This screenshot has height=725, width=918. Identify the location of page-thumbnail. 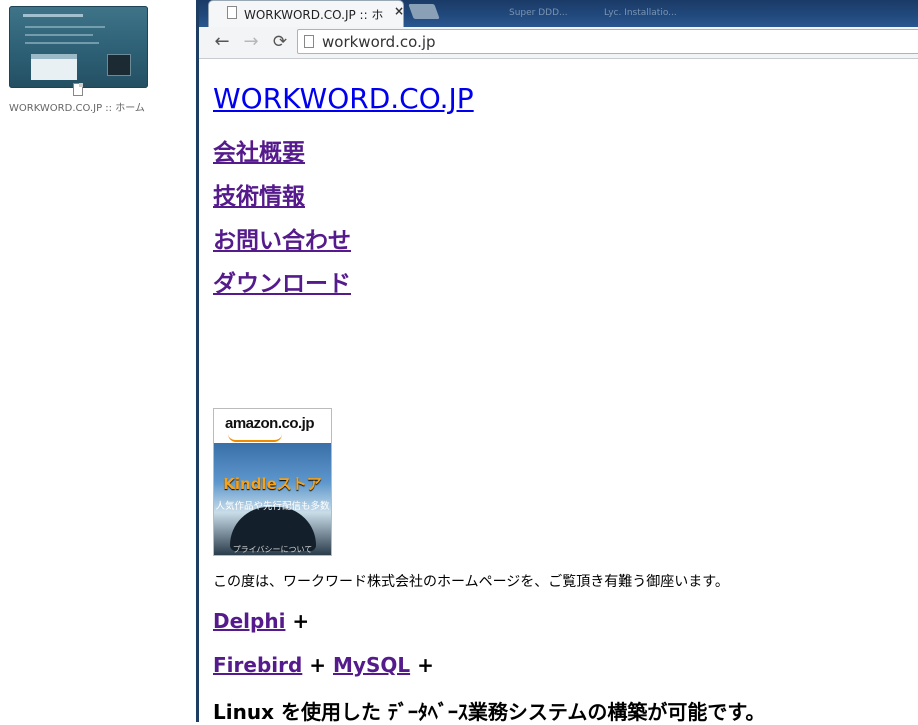
(78, 47).